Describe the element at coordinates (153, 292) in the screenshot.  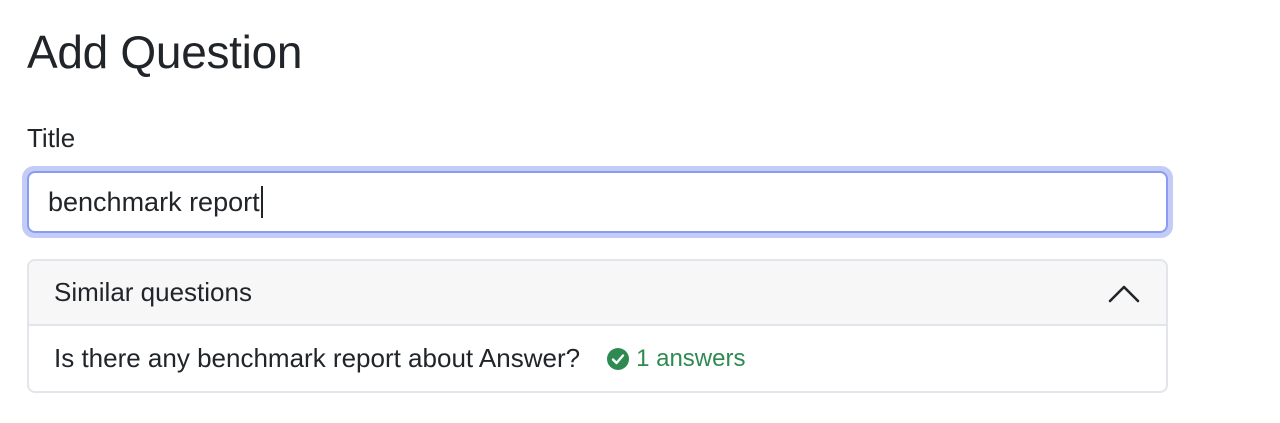
I see `similar-questions-heading: Similar questions` at that location.